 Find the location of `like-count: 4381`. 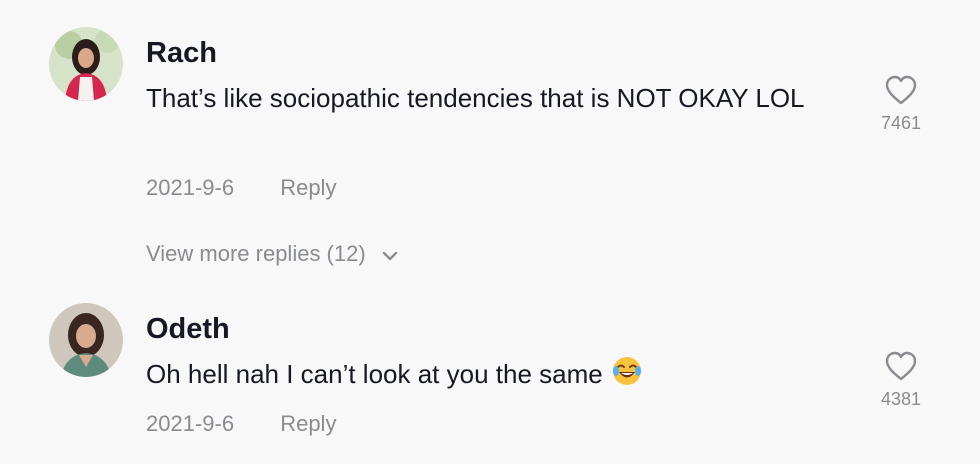

like-count: 4381 is located at coordinates (901, 399).